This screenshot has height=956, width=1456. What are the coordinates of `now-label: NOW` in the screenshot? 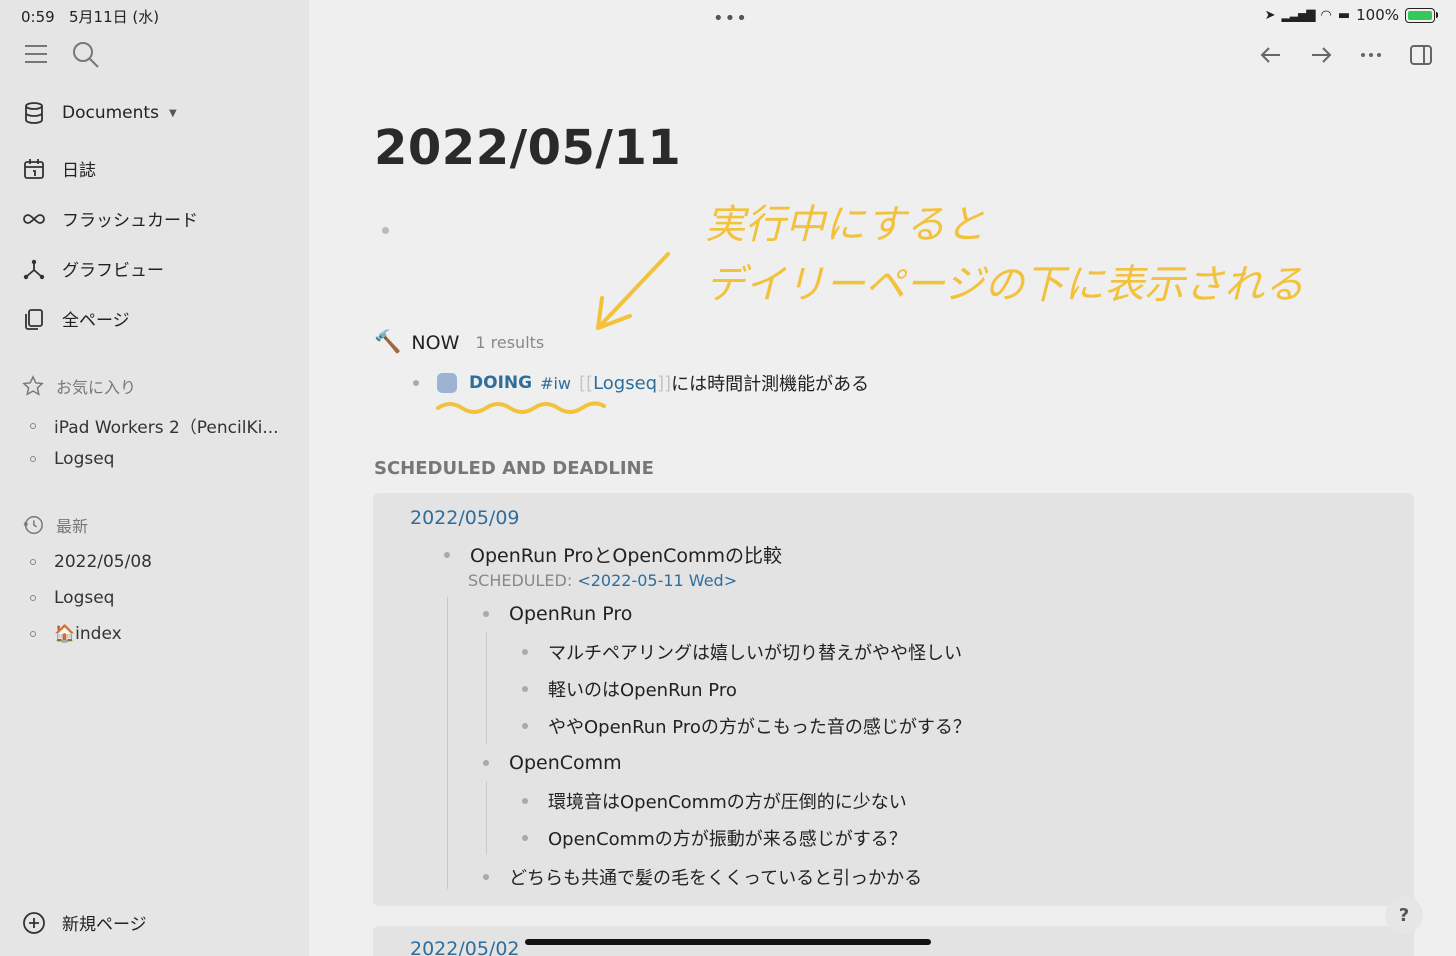 It's located at (435, 342).